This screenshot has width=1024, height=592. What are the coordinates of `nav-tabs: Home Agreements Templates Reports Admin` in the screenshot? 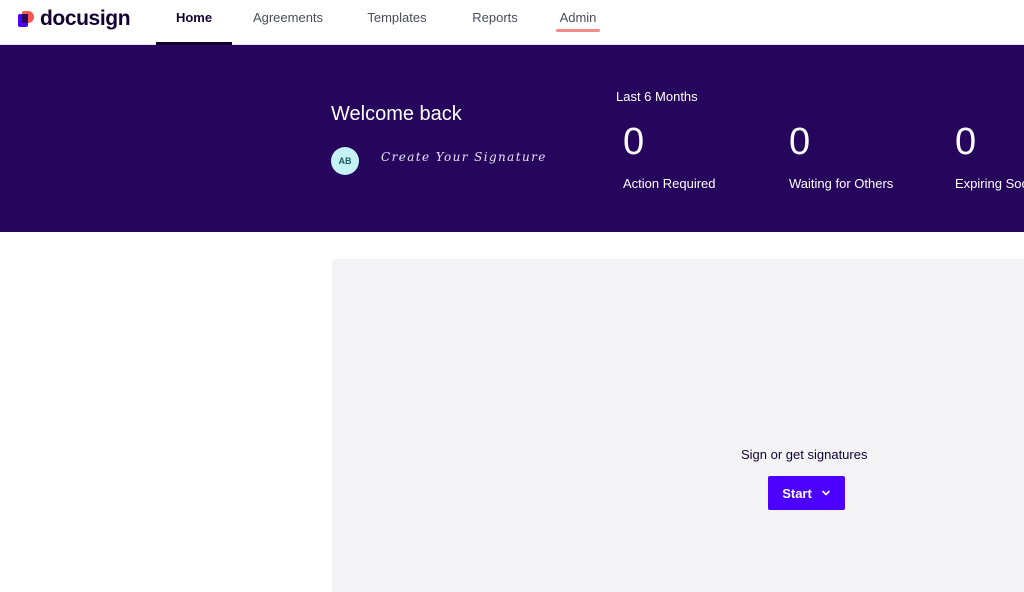 It's located at (378, 22).